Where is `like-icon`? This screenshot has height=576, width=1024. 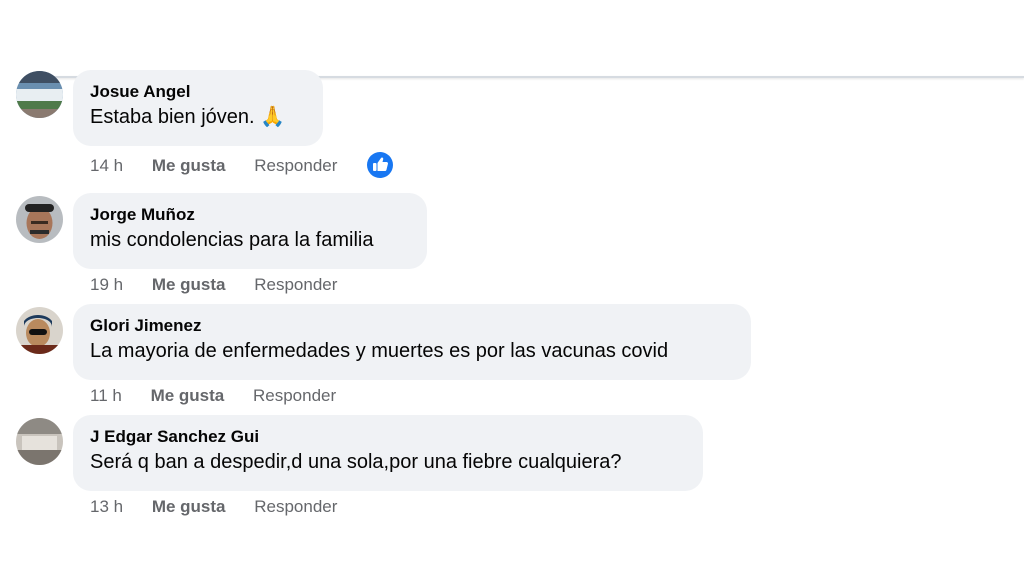 like-icon is located at coordinates (380, 165).